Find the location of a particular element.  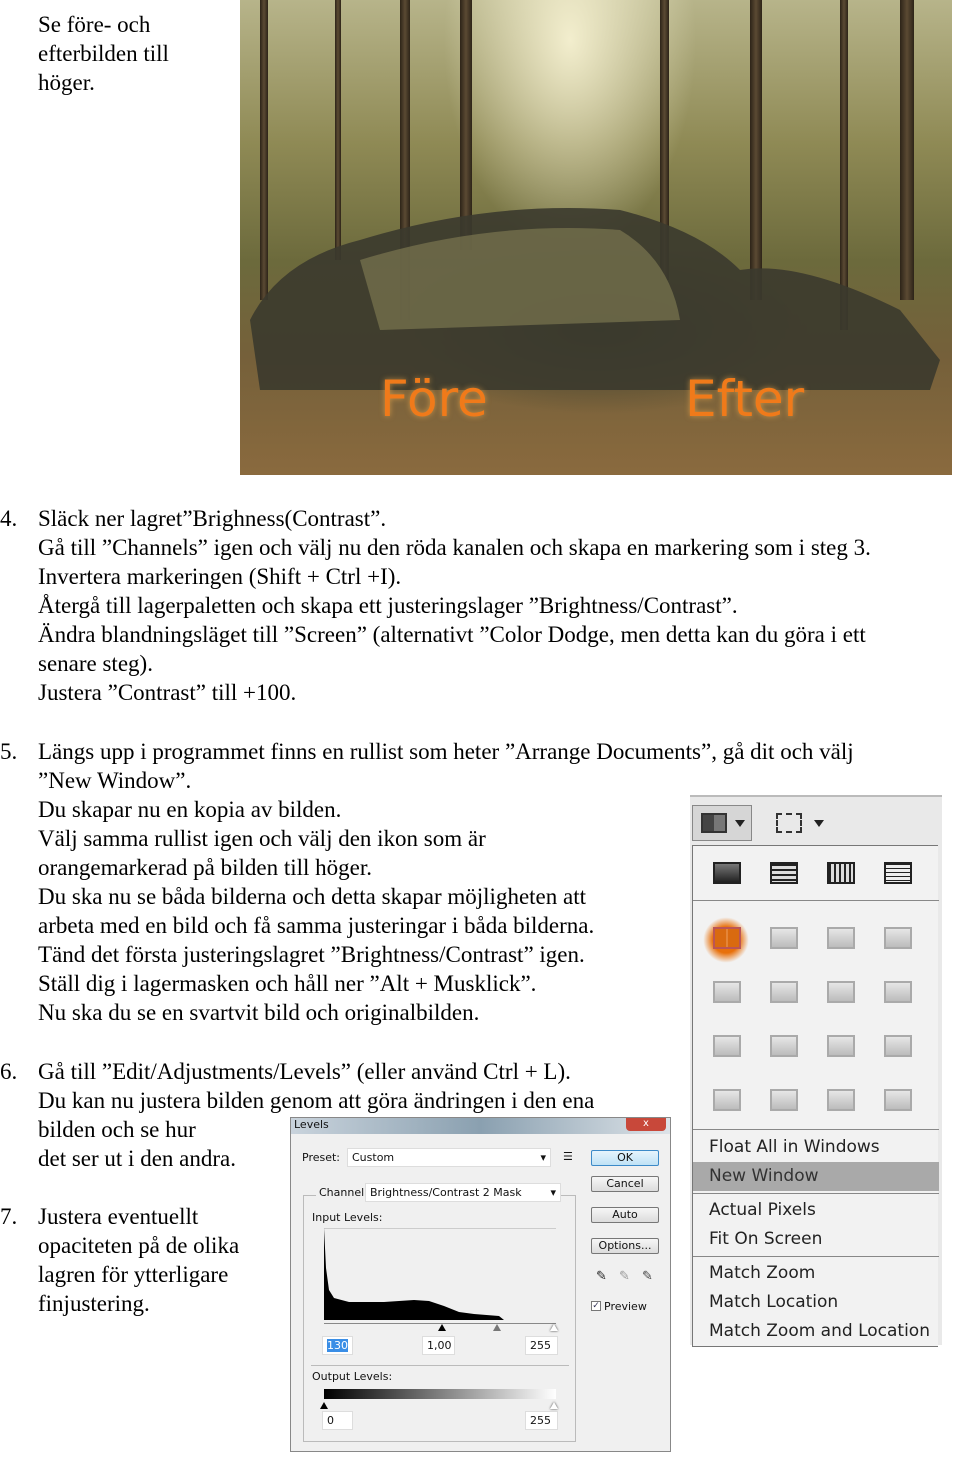

step-number: 5. is located at coordinates (9, 751).